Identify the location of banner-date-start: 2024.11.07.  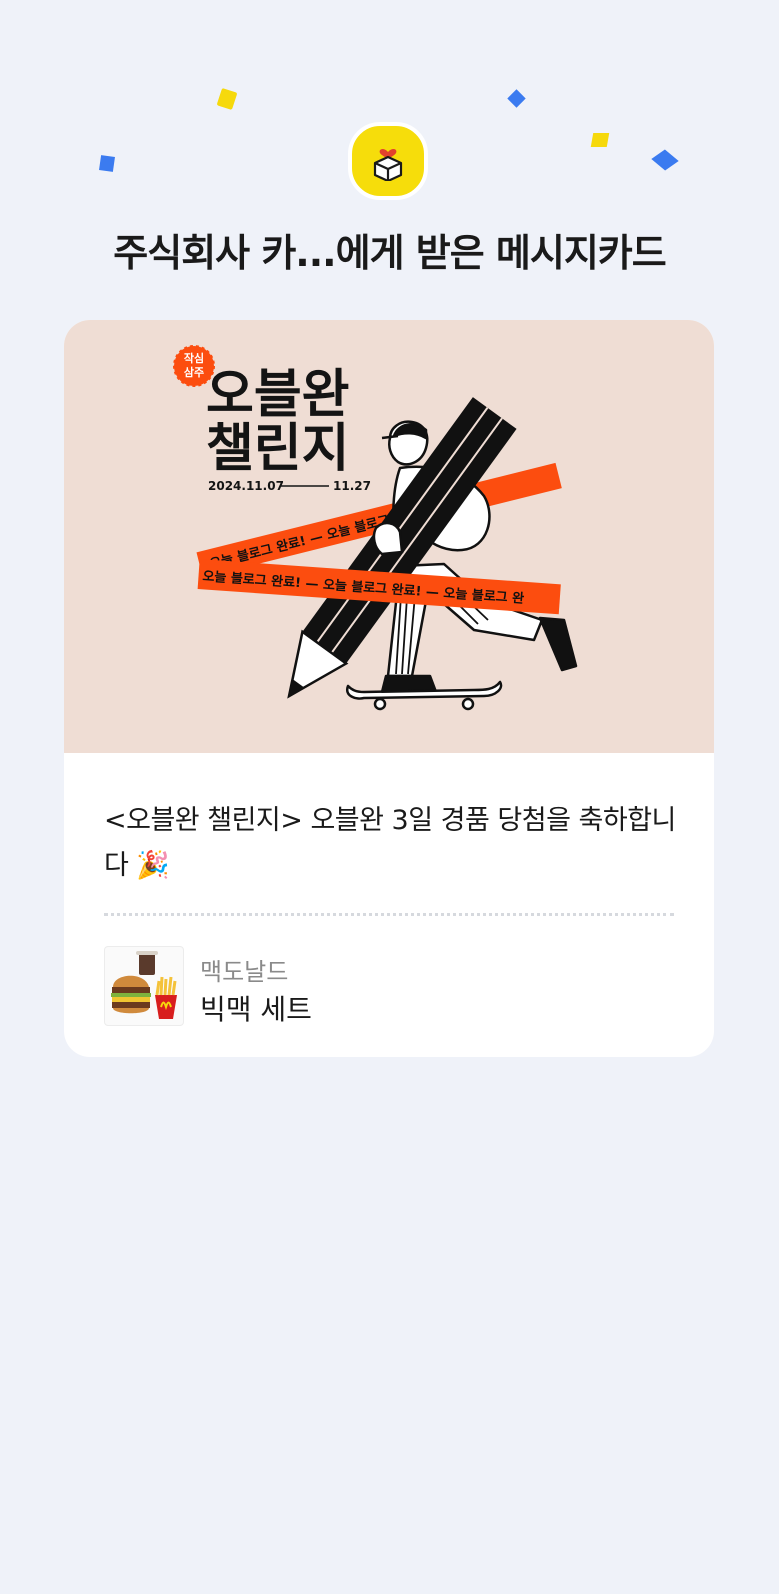
(246, 486).